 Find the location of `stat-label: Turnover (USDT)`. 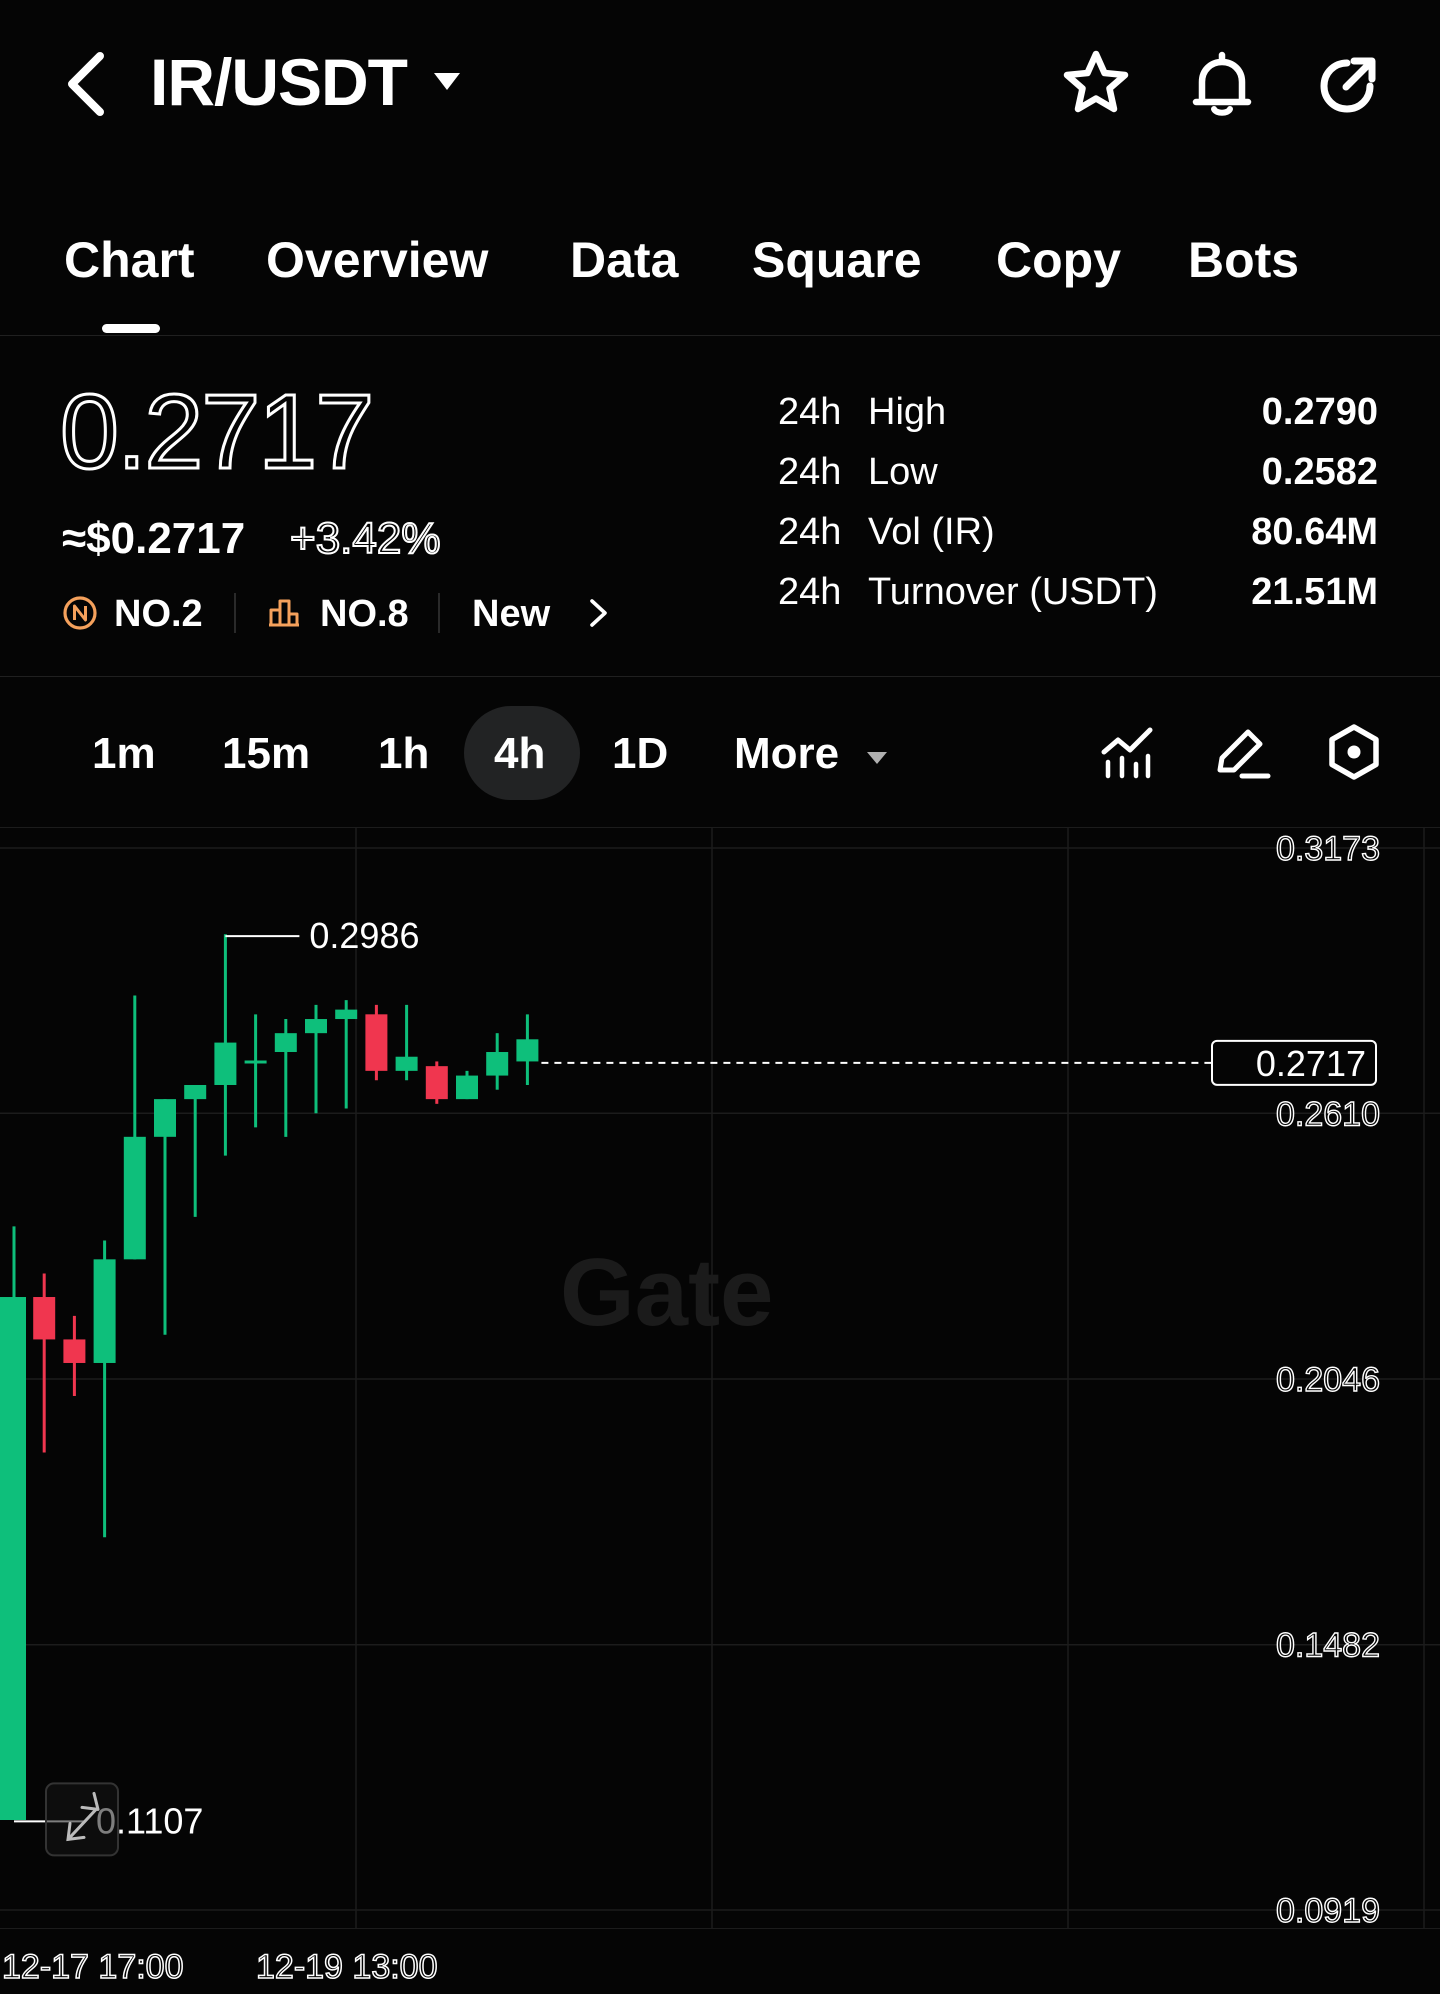

stat-label: Turnover (USDT) is located at coordinates (1013, 592).